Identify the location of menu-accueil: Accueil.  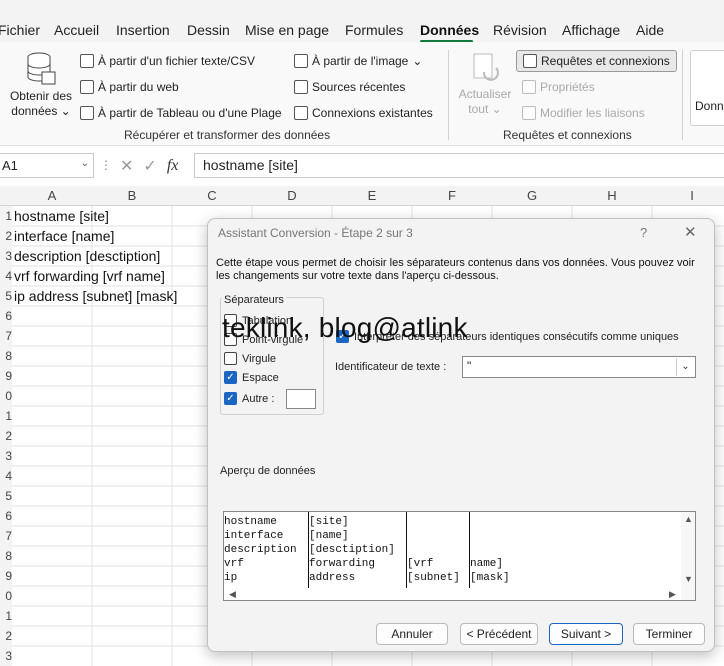
(76, 30).